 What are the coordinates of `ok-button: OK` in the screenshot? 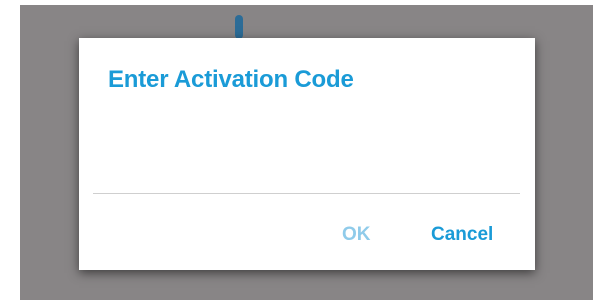 It's located at (356, 235).